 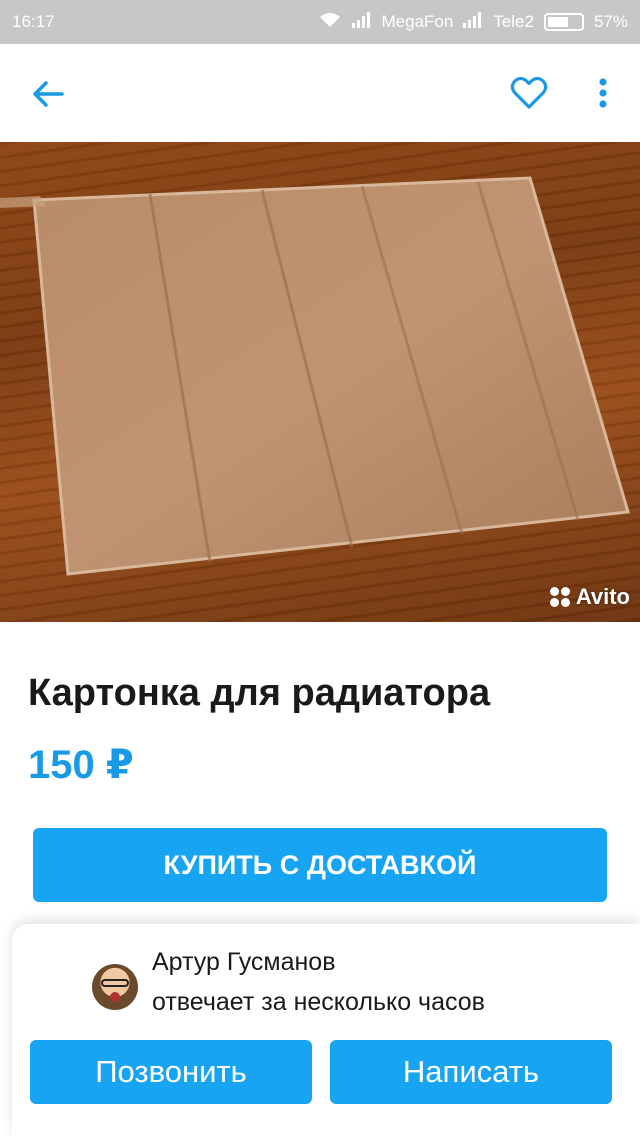 I want to click on status-right: MegaFon Tele2 57%, so click(x=473, y=22).